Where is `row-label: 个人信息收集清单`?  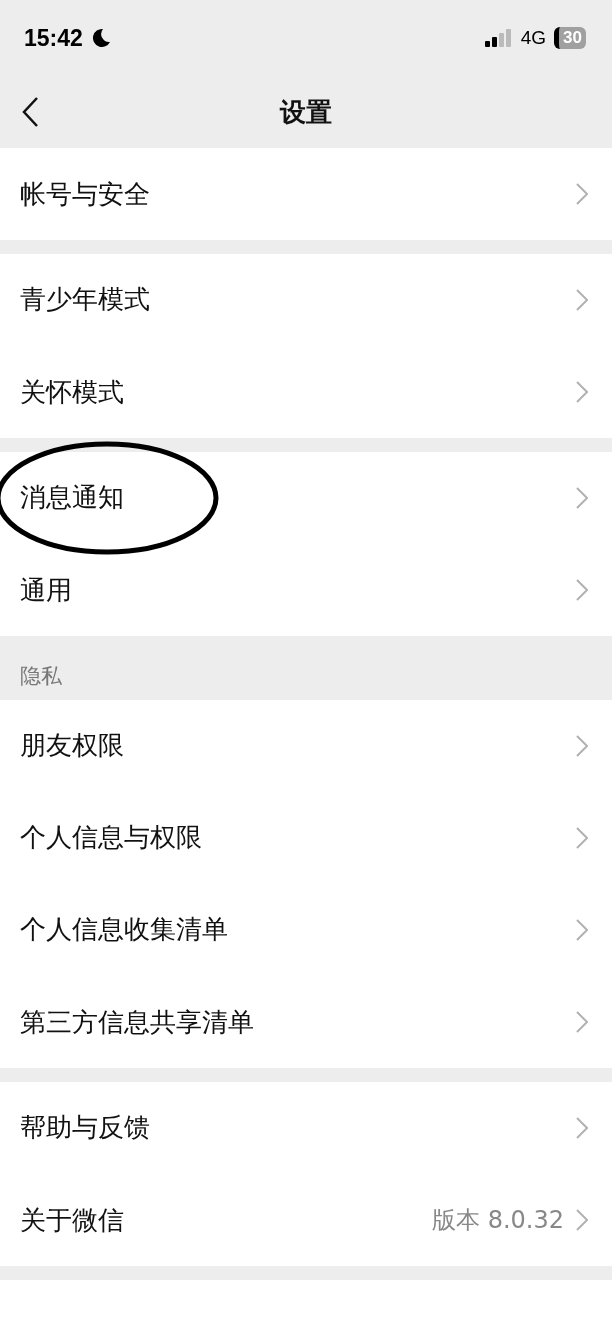
row-label: 个人信息收集清单 is located at coordinates (124, 929).